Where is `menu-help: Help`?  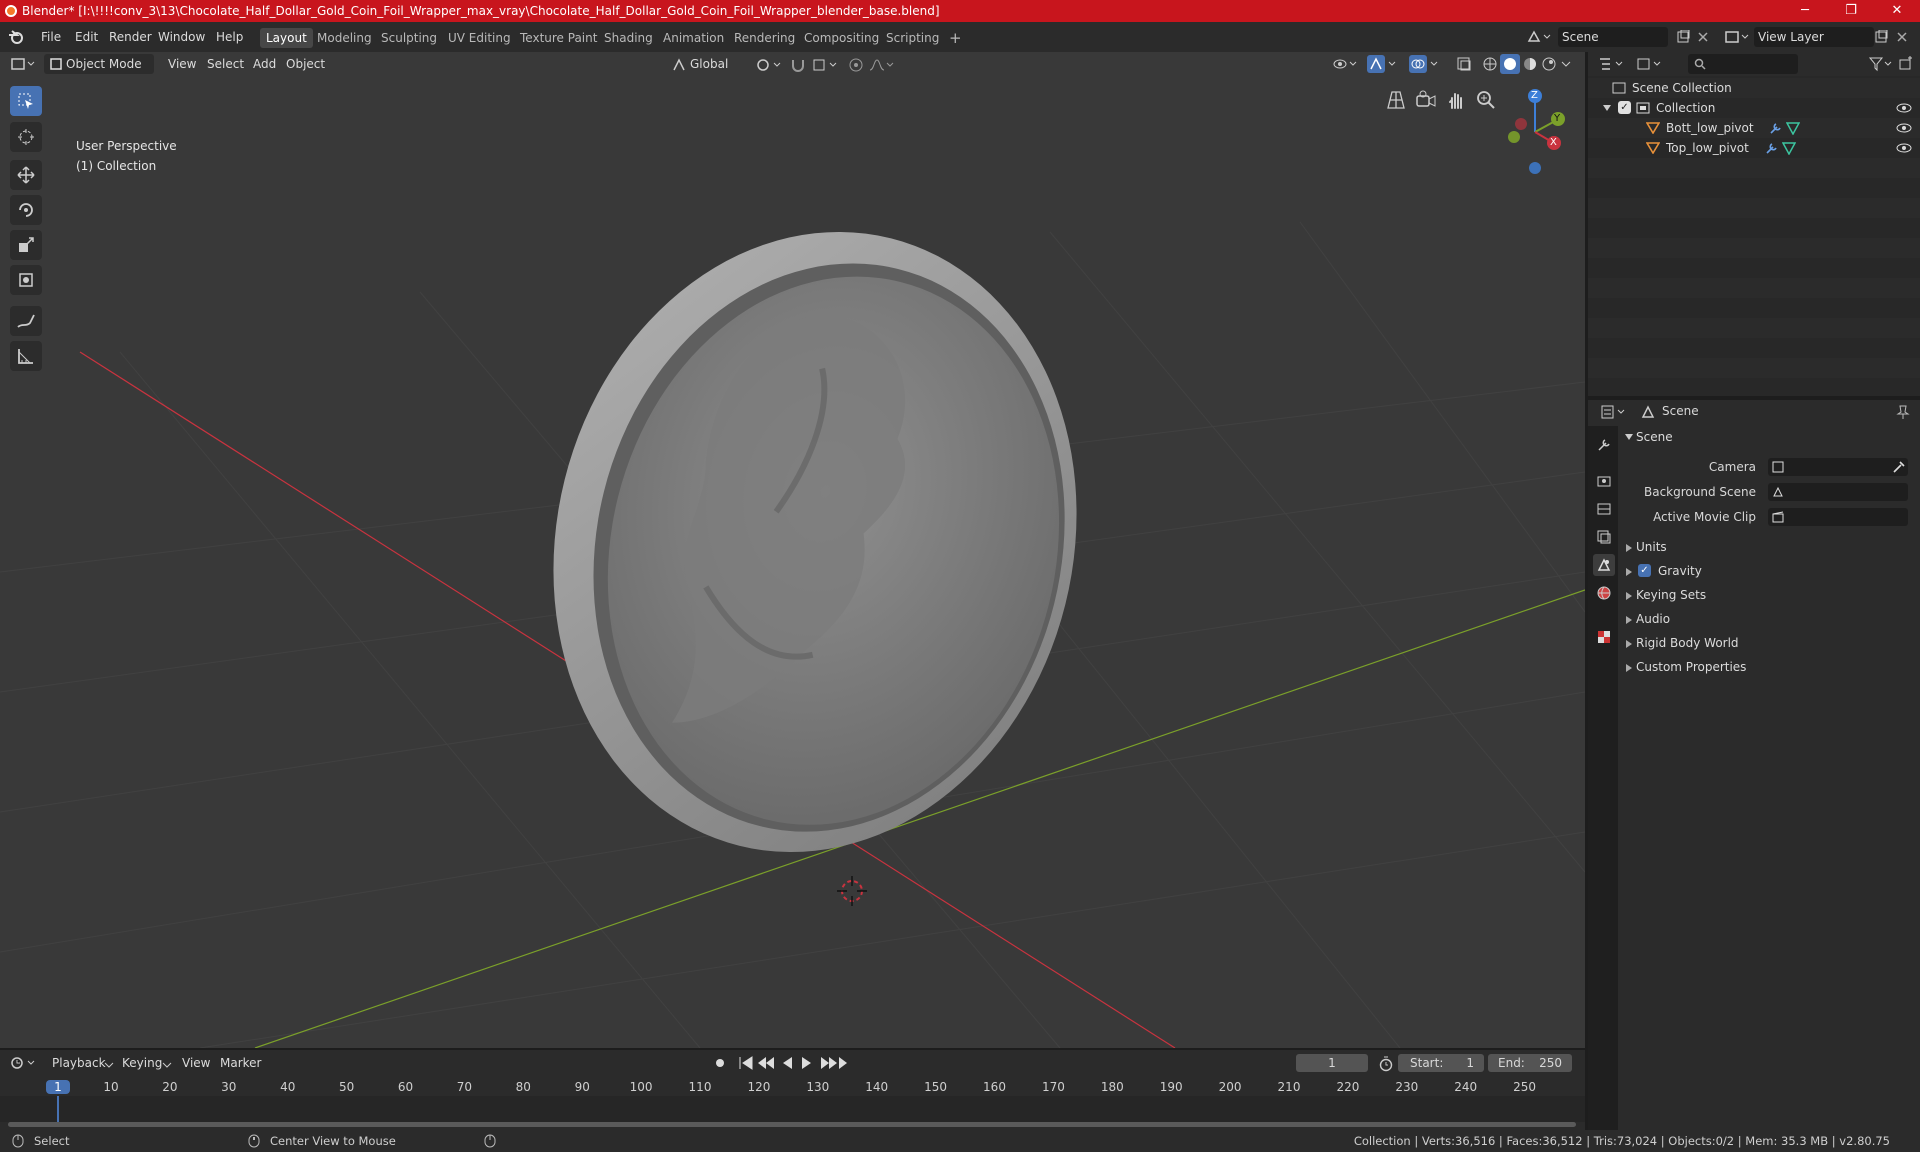 menu-help: Help is located at coordinates (229, 37).